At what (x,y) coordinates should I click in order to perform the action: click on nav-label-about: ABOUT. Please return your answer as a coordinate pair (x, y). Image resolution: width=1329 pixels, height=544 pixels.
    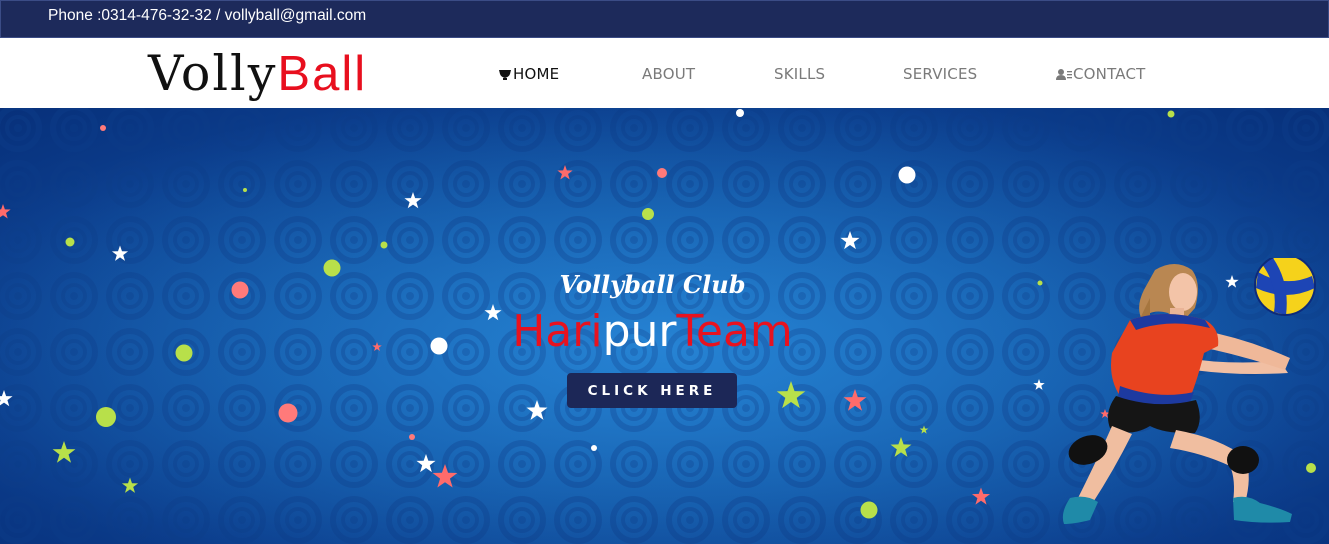
    Looking at the image, I should click on (669, 74).